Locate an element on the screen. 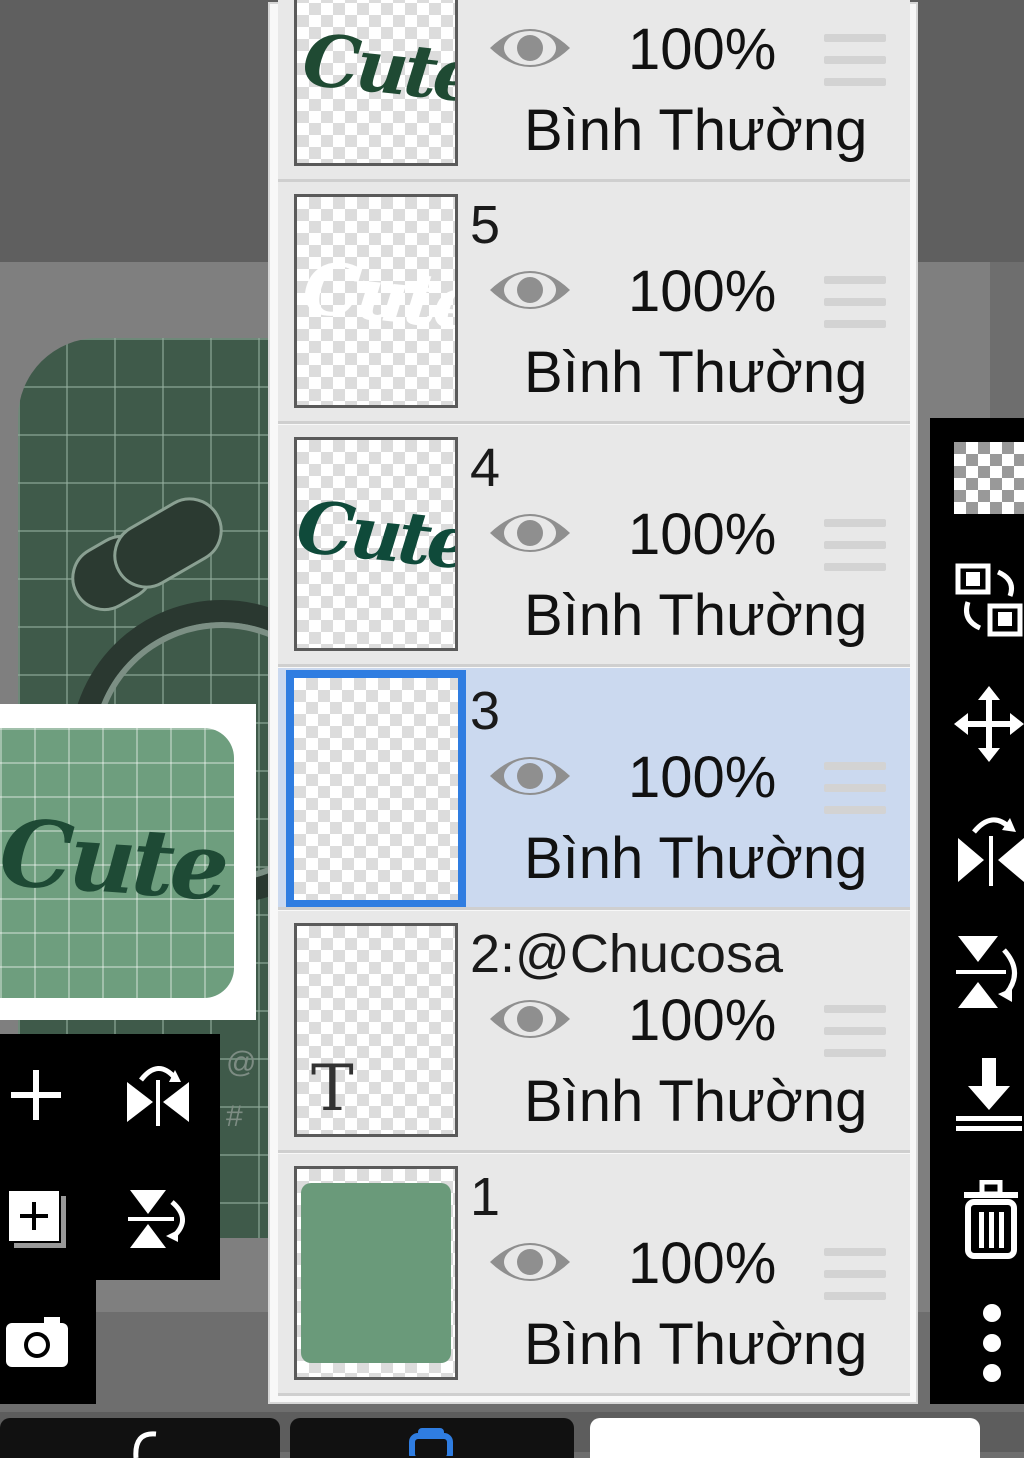 This screenshot has height=1458, width=1024. layer-row: T 2:@Chucosa 100% Bình Thường is located at coordinates (594, 1032).